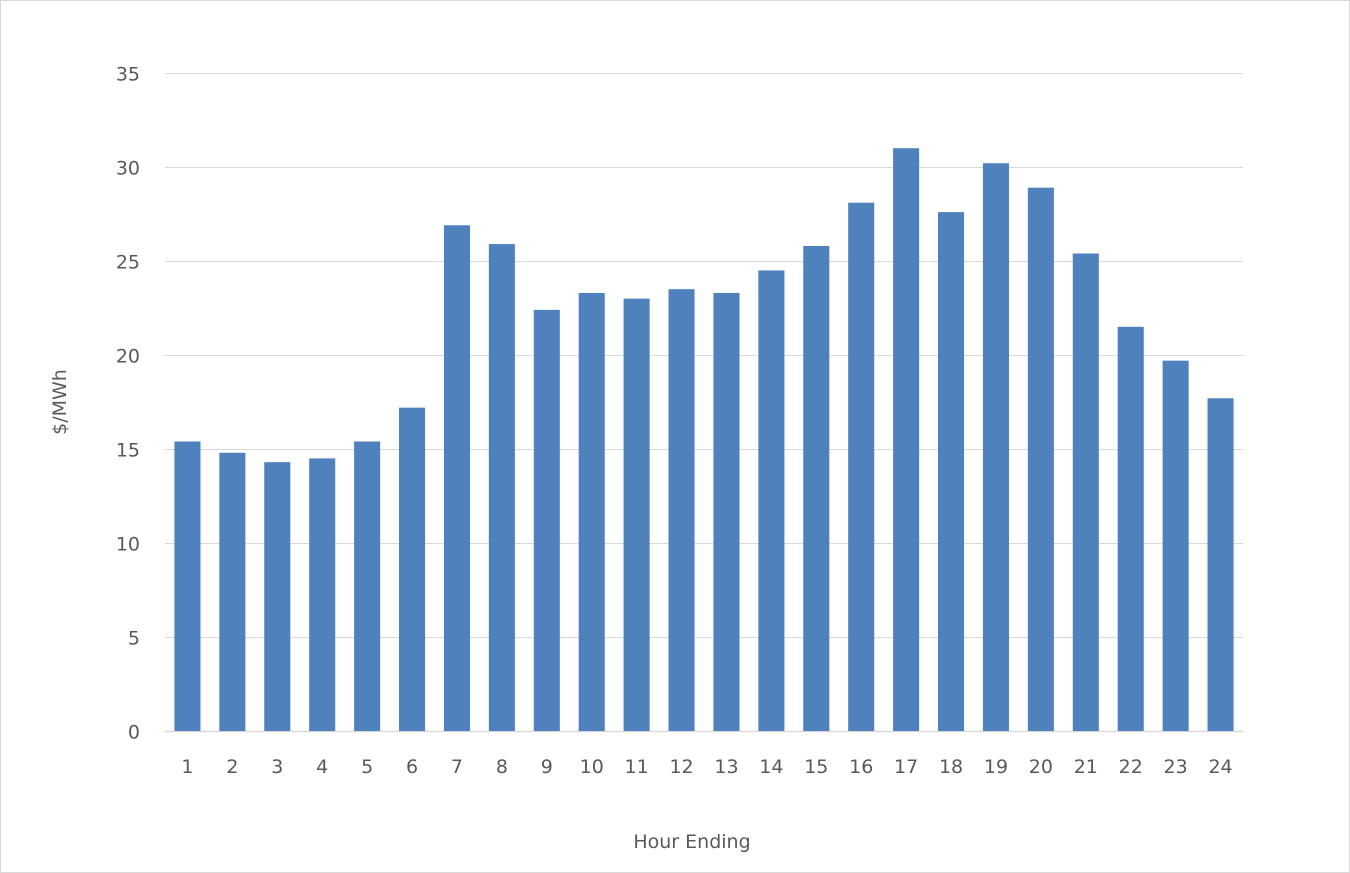  What do you see at coordinates (861, 767) in the screenshot?
I see `x-tick-label: 16` at bounding box center [861, 767].